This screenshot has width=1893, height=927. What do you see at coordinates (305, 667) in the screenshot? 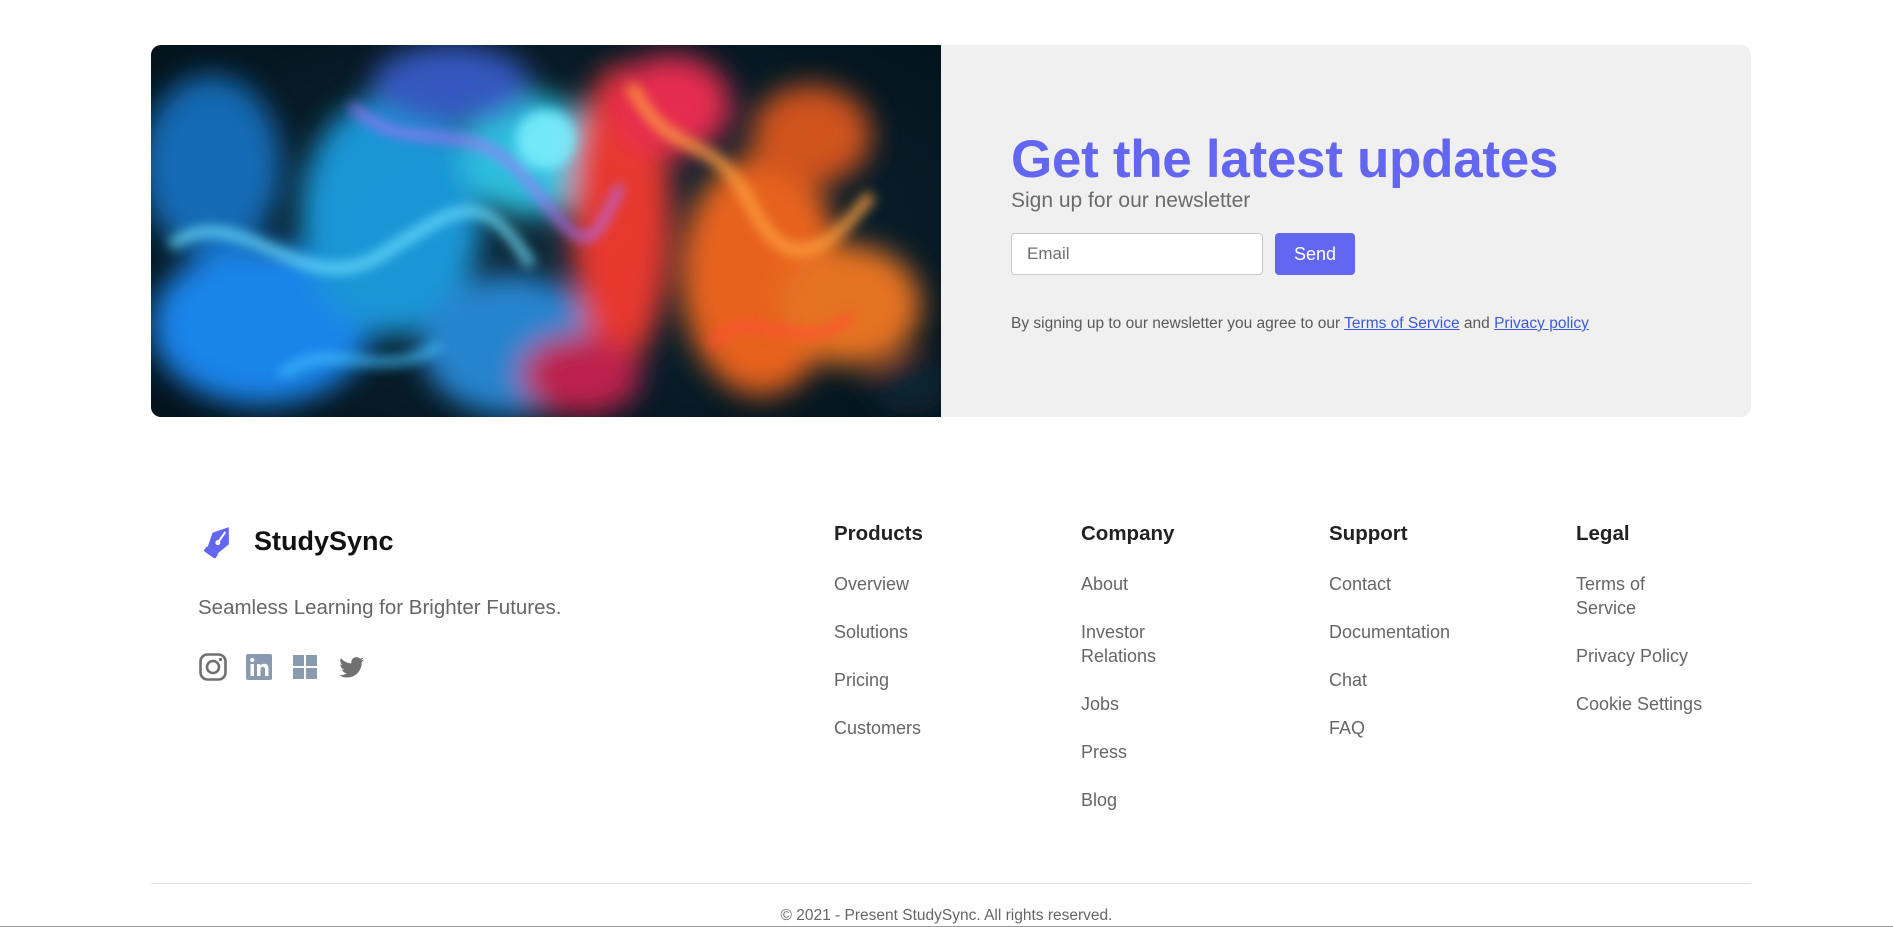
I see `windows-icon` at bounding box center [305, 667].